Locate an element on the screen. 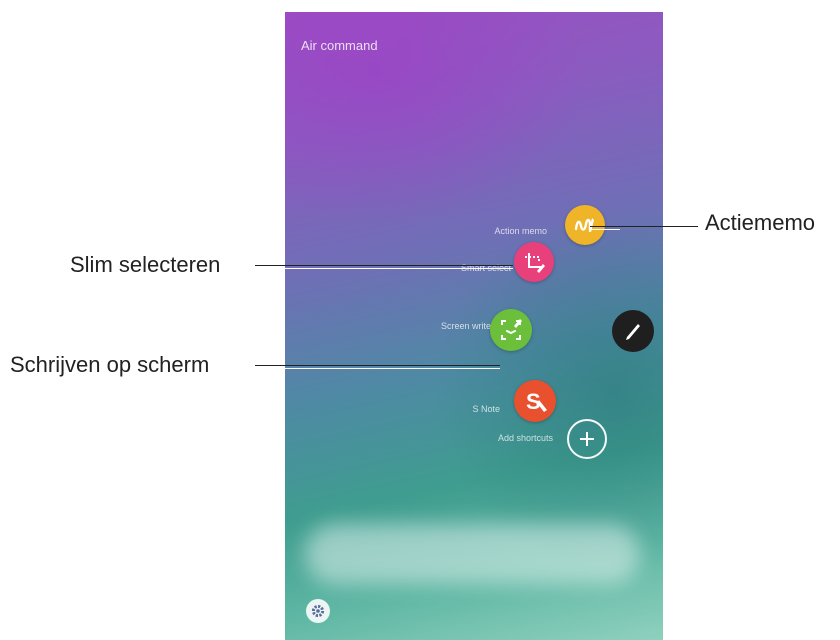 The image size is (840, 640). screen-write-label: Screen write is located at coordinates (465, 326).